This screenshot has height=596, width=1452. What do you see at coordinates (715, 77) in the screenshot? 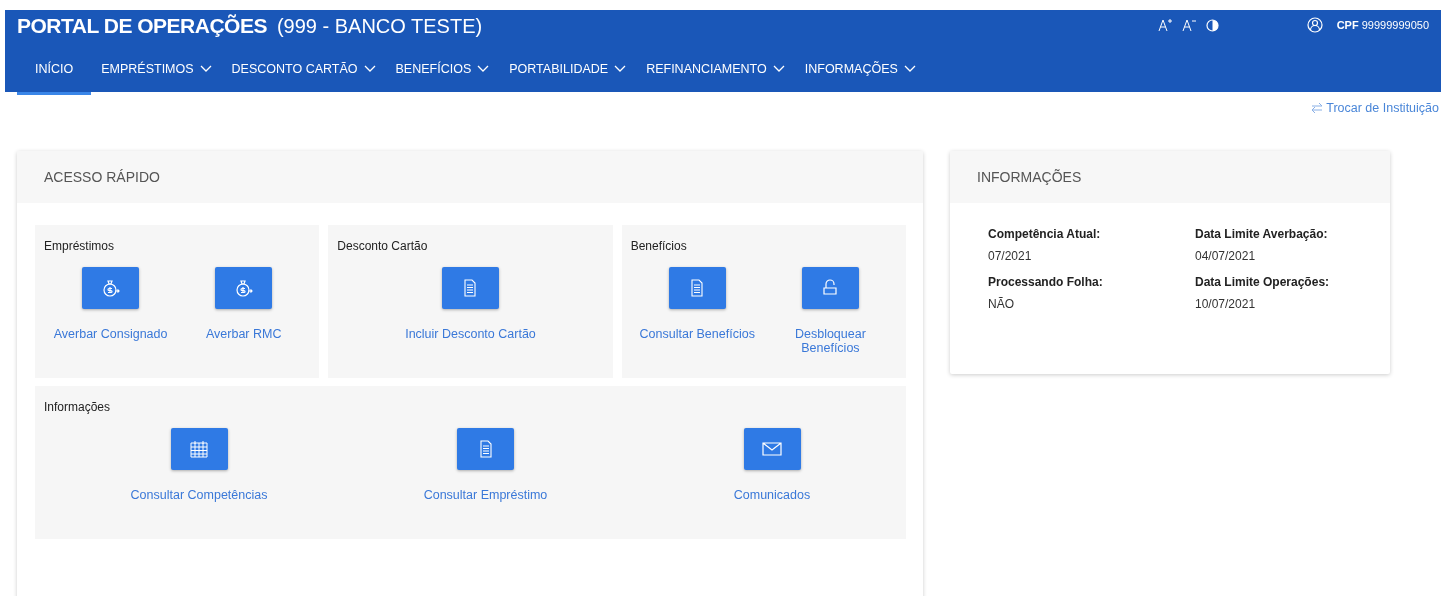
I see `nav-tab: REFINANCIAMENTO` at bounding box center [715, 77].